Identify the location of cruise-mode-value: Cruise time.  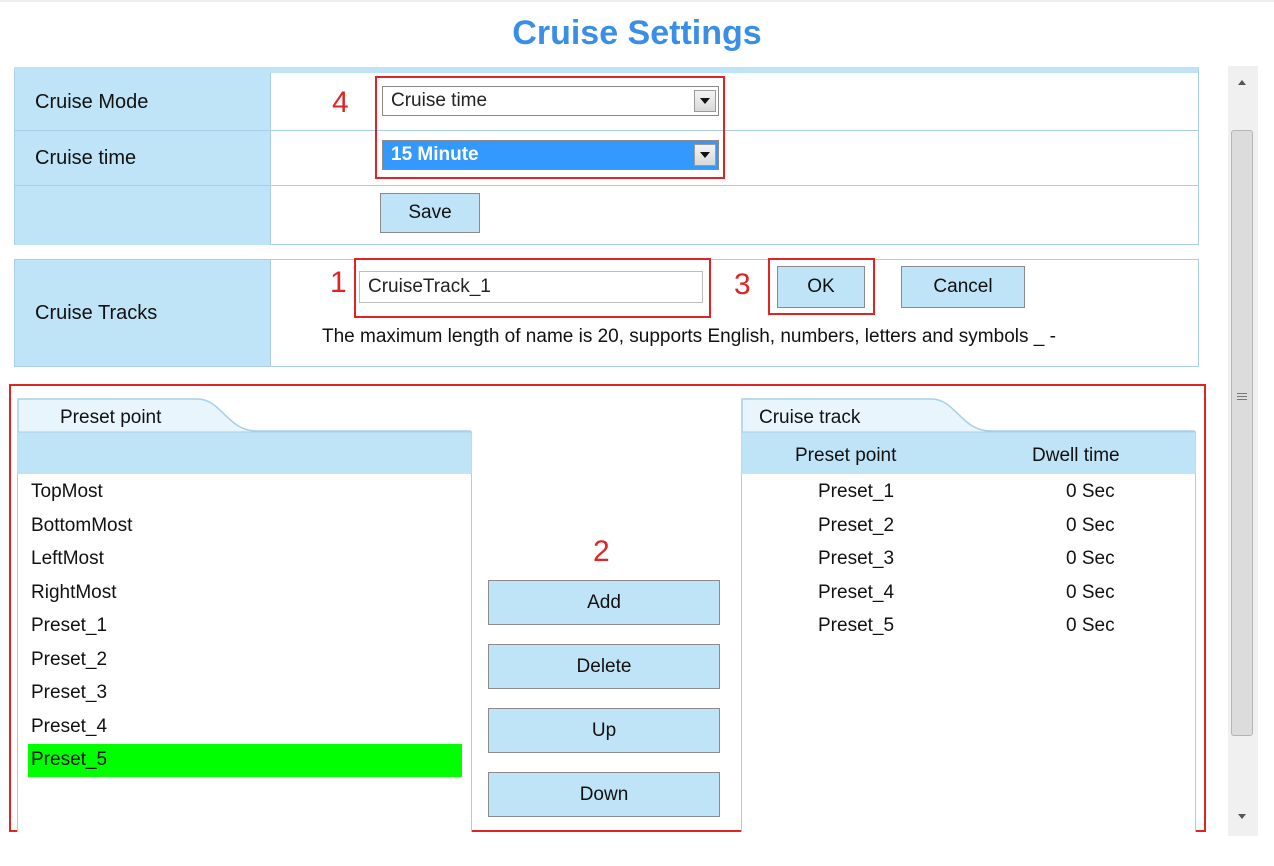
(439, 100).